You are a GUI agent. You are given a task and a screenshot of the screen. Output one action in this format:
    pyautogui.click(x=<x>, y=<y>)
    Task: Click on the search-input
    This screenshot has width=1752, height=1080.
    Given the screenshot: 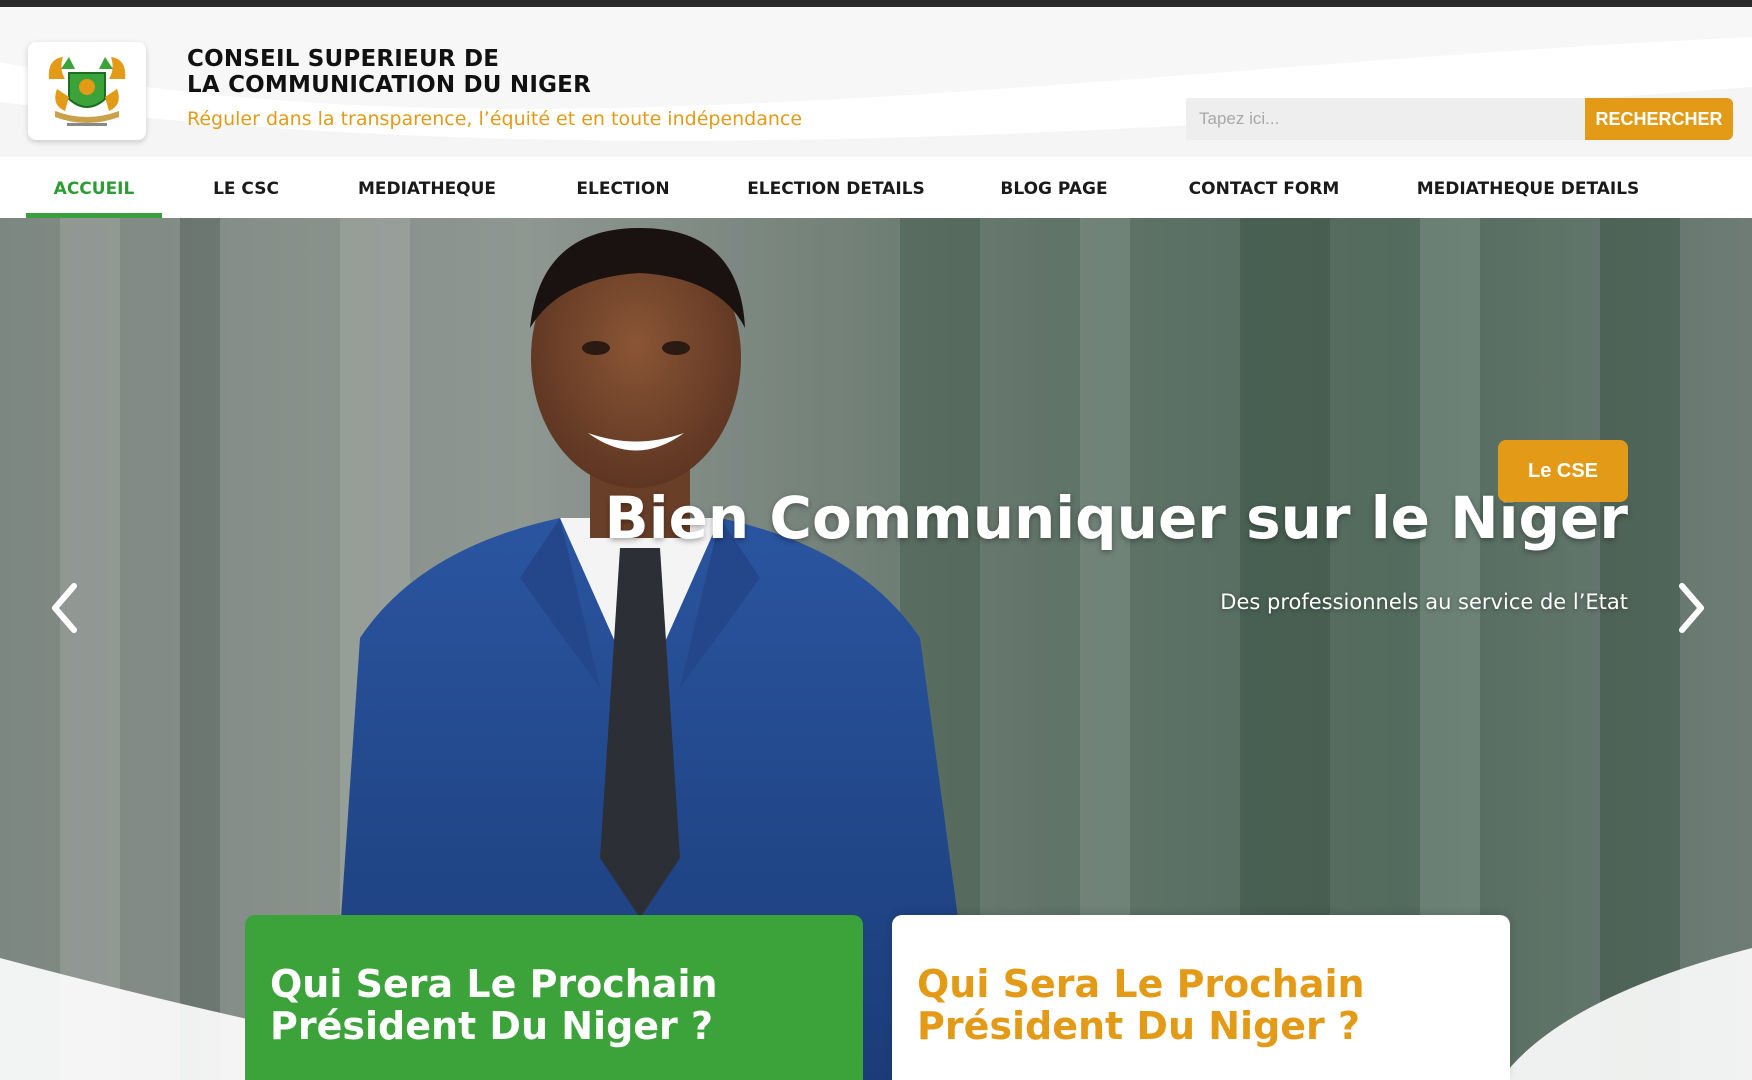 What is the action you would take?
    pyautogui.click(x=1386, y=119)
    